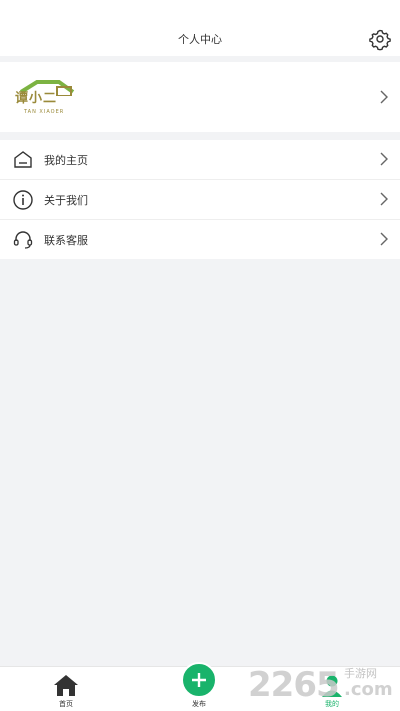 This screenshot has height=711, width=400. I want to click on gear-icon, so click(380, 39).